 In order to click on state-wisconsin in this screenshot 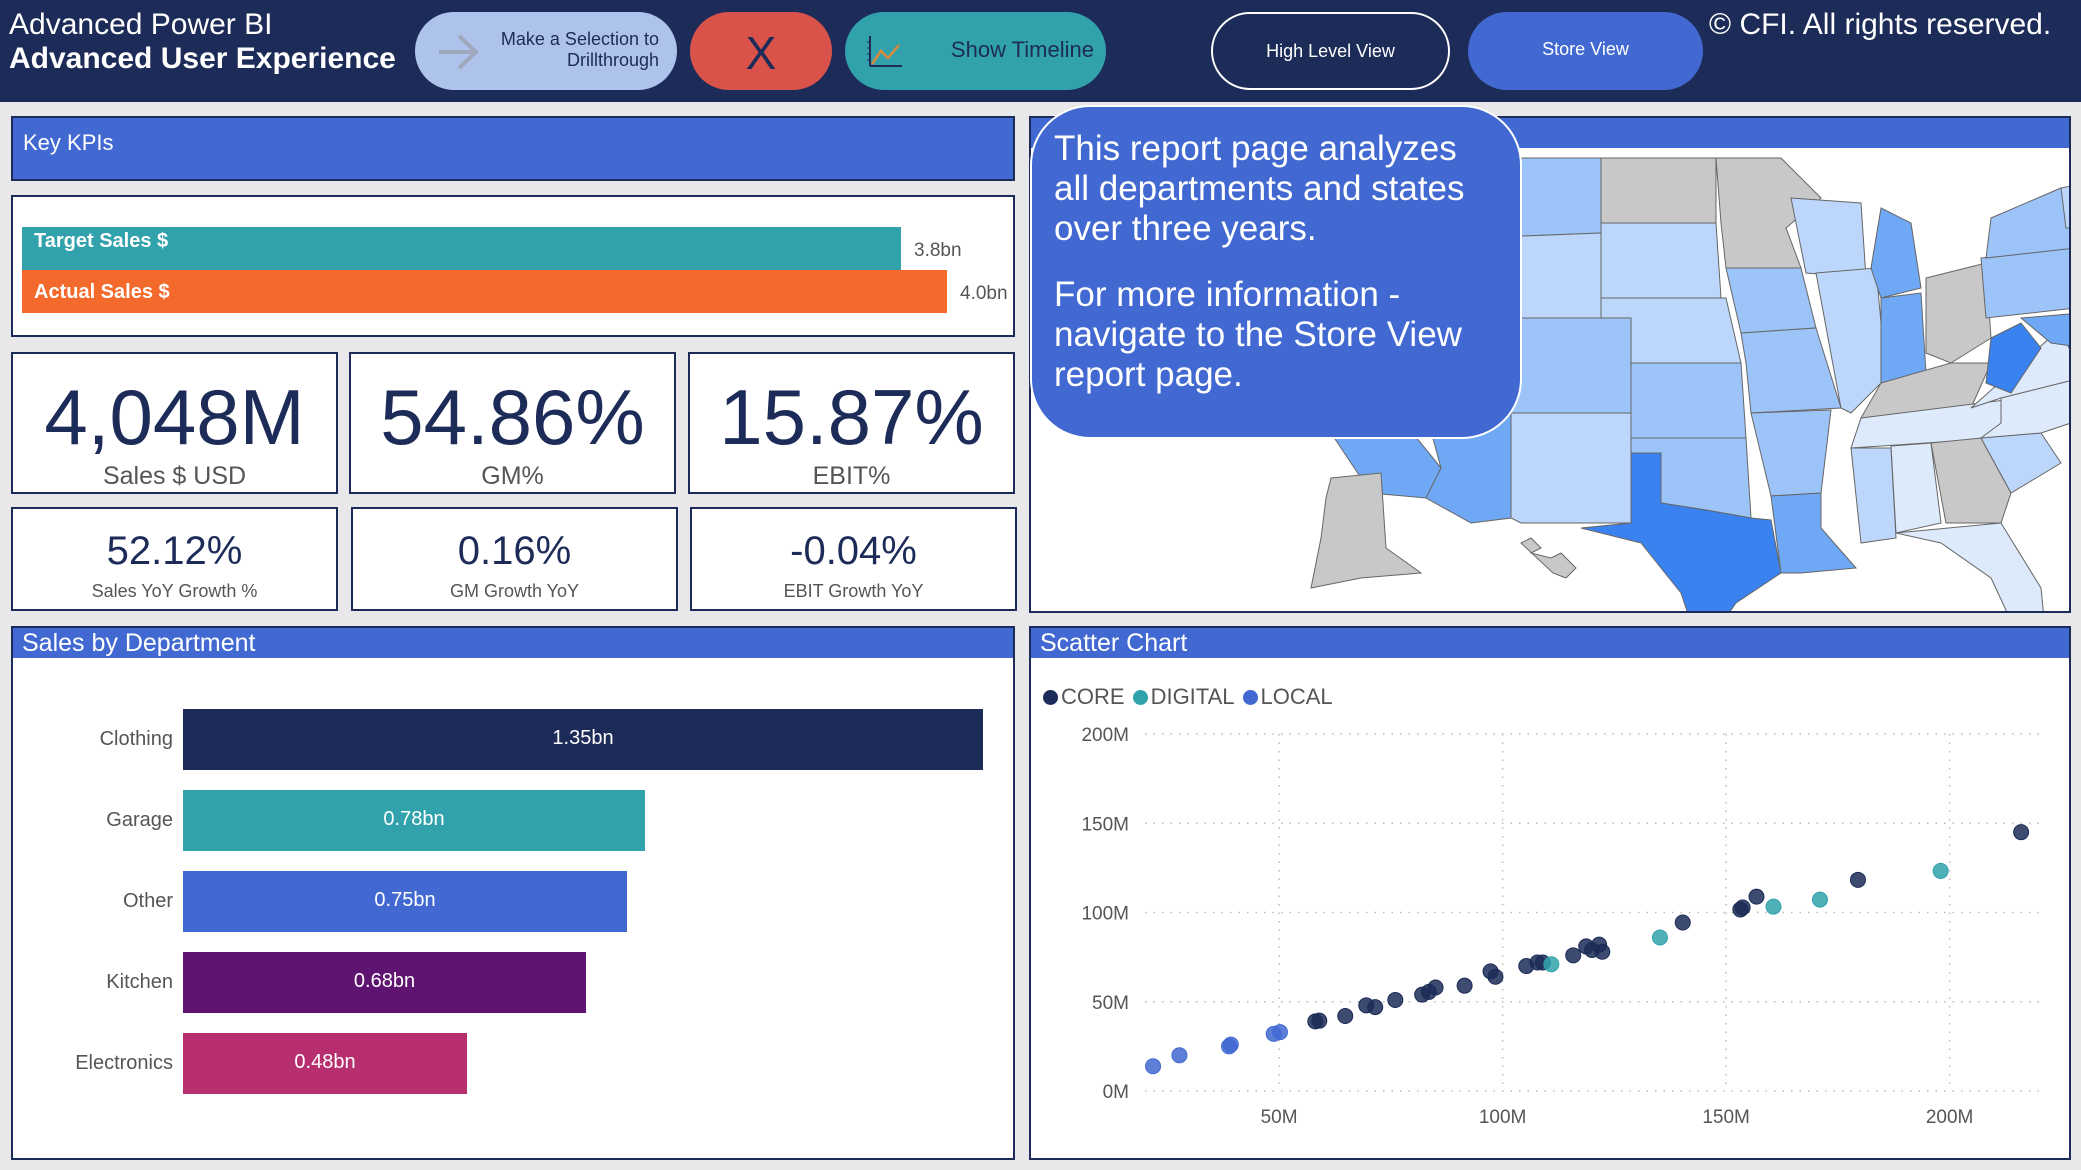, I will do `click(1828, 238)`.